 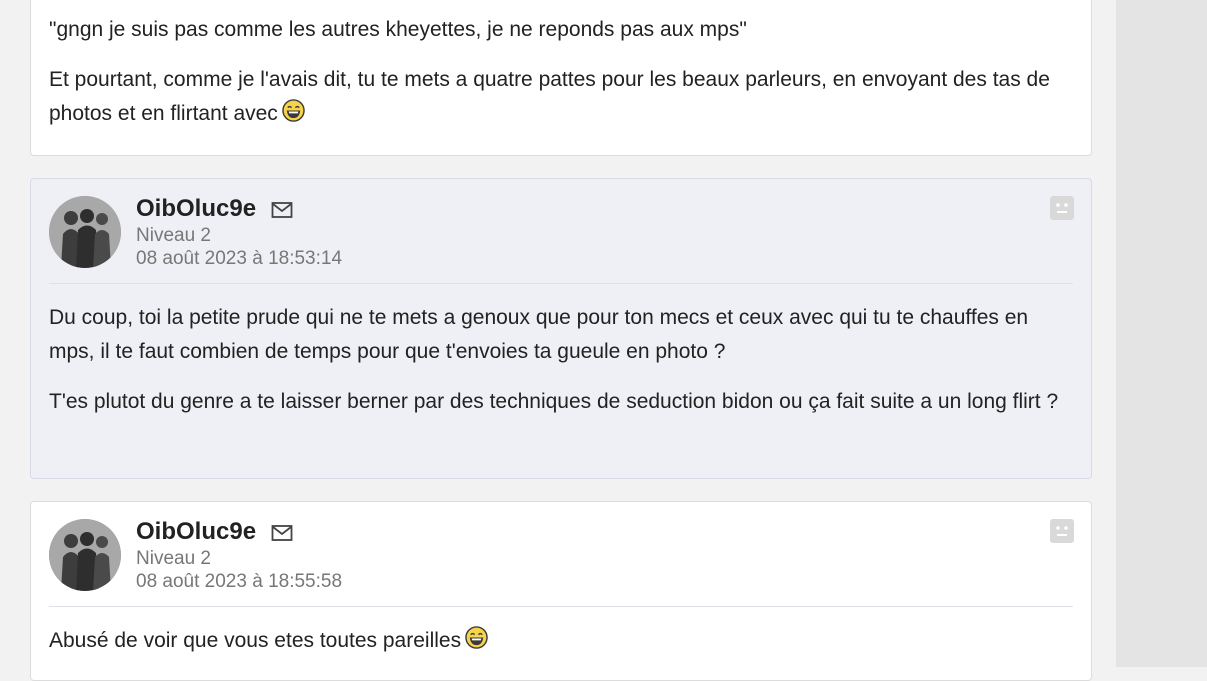 What do you see at coordinates (239, 259) in the screenshot?
I see `post-date: 08 août 2023 à 18:53:14` at bounding box center [239, 259].